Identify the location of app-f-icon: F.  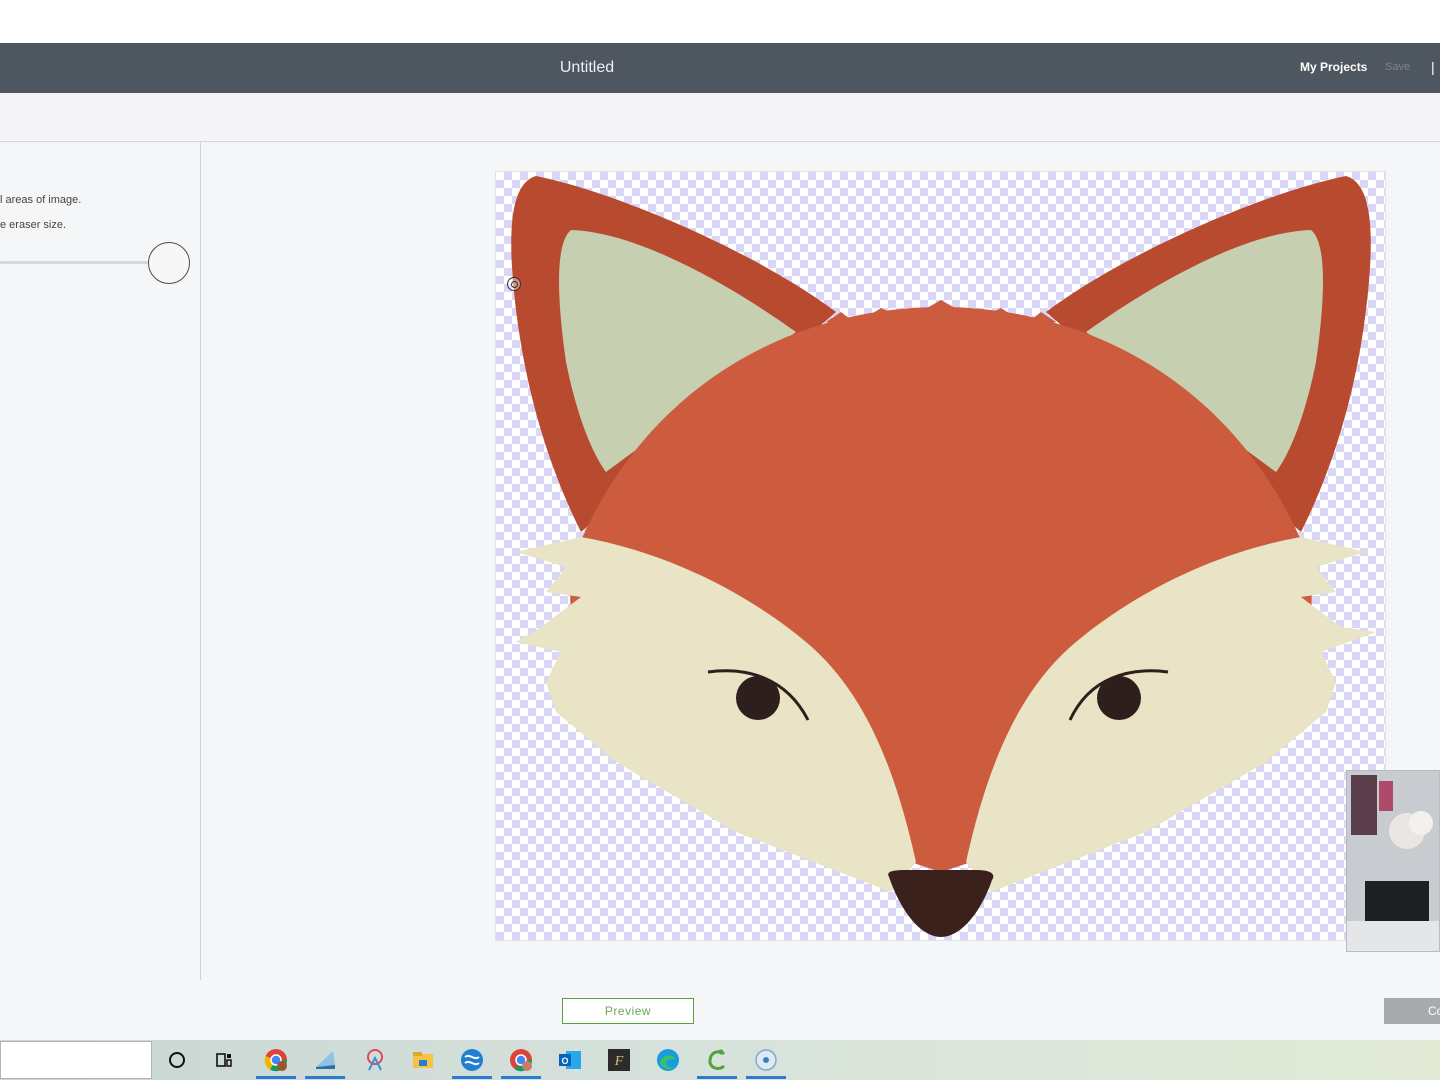
(619, 1060).